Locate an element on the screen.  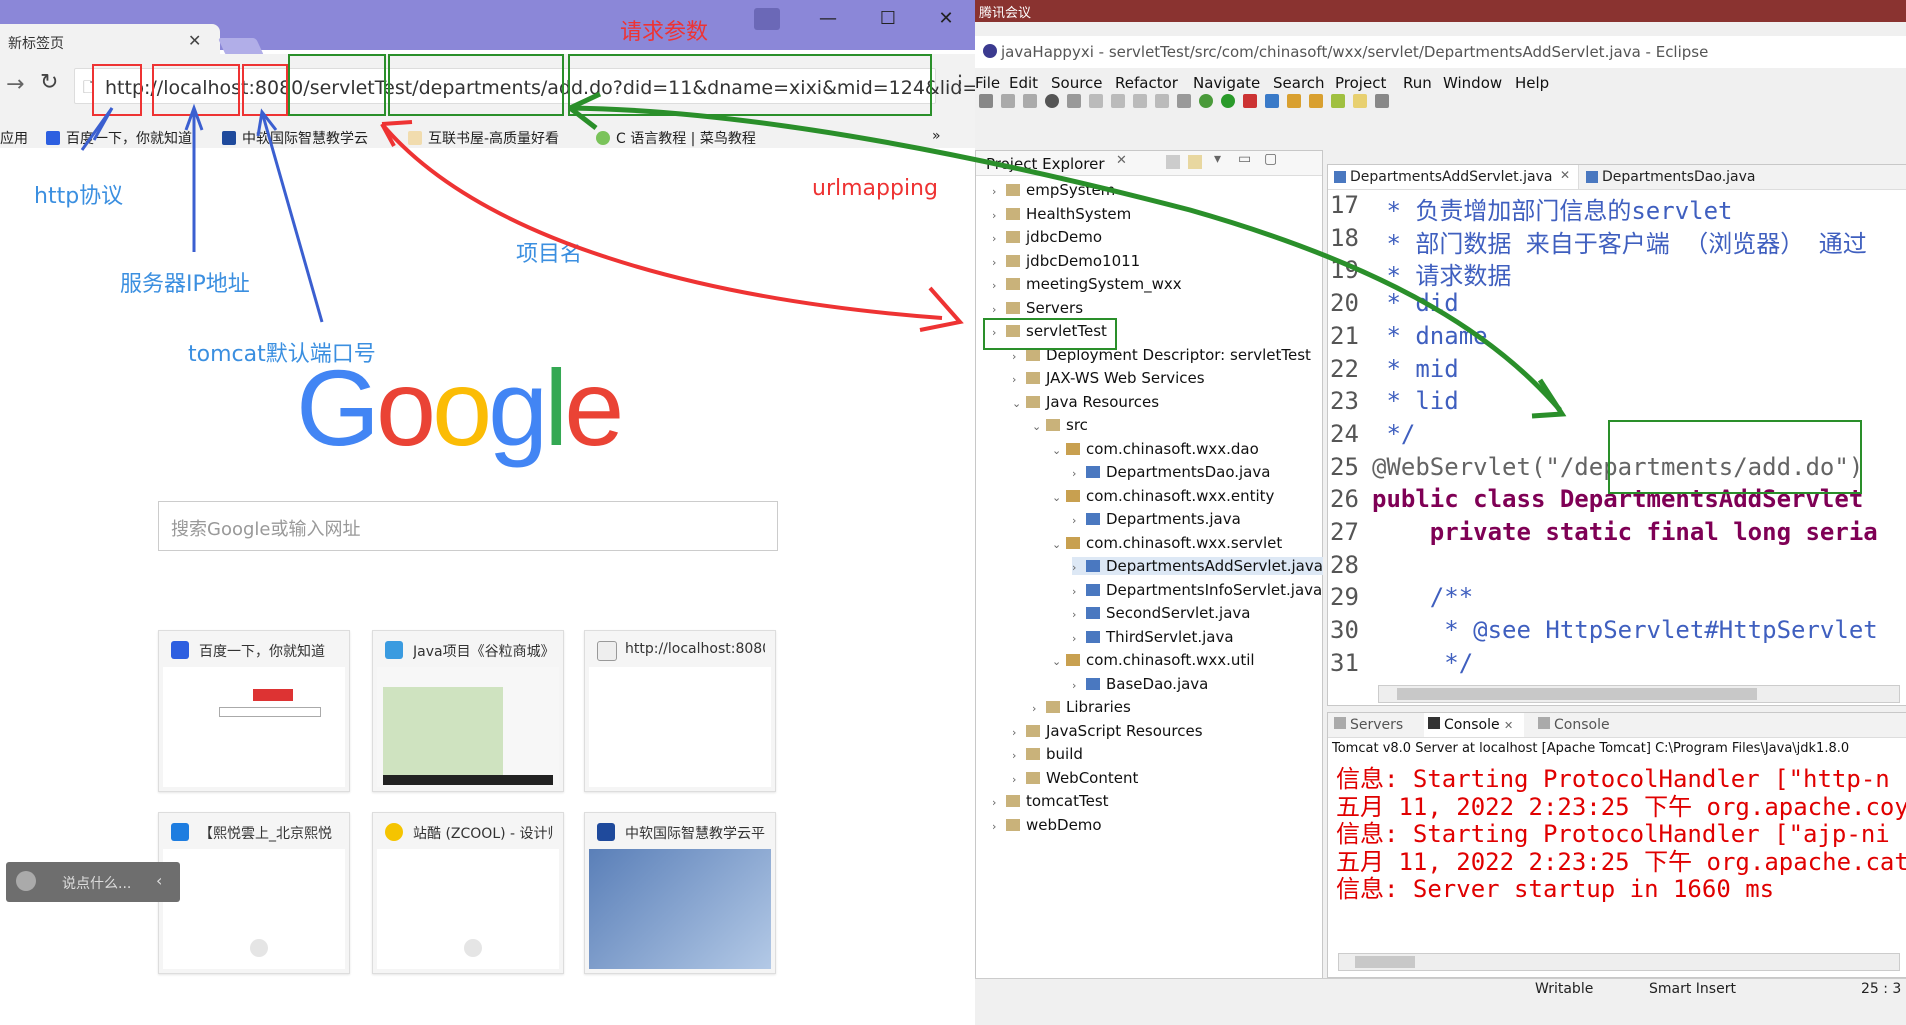
arrow-port is located at coordinates (292, 217).